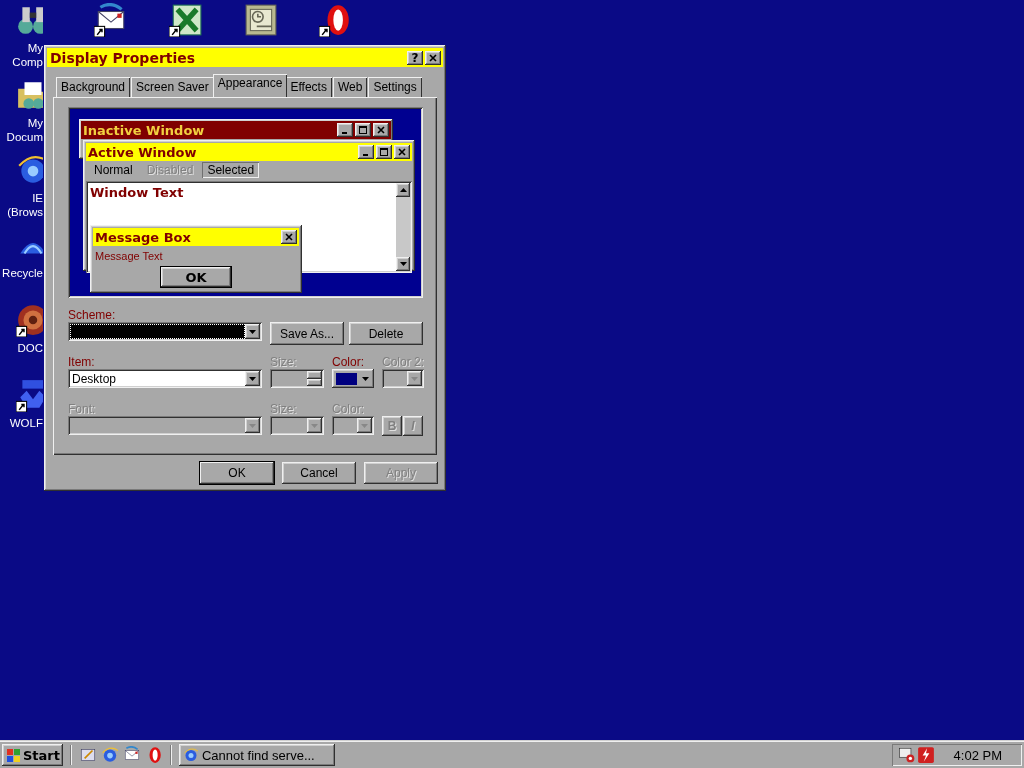  Describe the element at coordinates (165, 331) in the screenshot. I see `scheme-dropdown` at that location.